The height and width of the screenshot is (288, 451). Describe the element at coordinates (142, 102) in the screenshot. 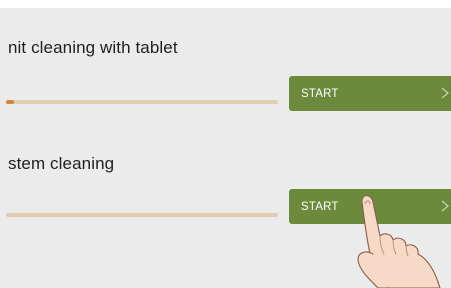

I see `program-progress-track-unit-cleaning` at that location.